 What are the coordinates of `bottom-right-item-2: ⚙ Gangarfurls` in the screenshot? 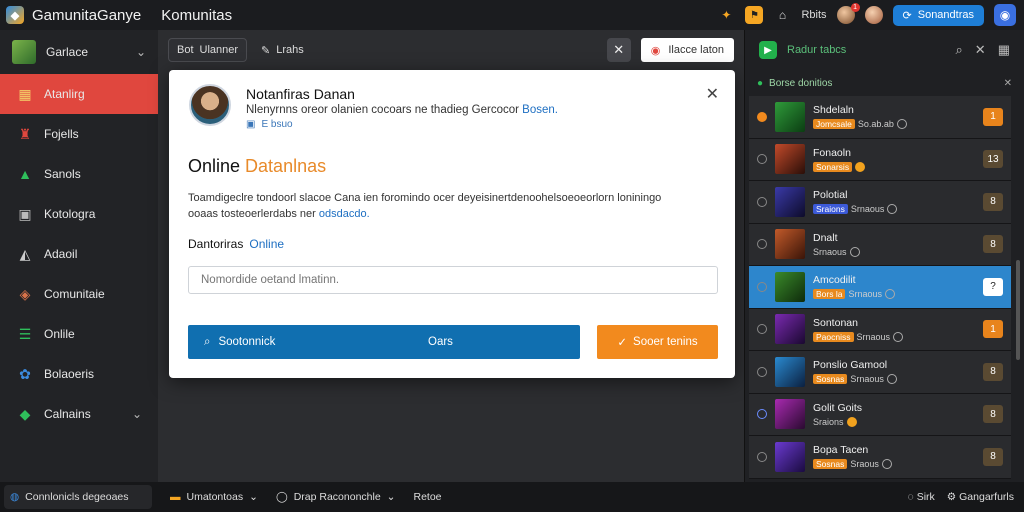 It's located at (980, 497).